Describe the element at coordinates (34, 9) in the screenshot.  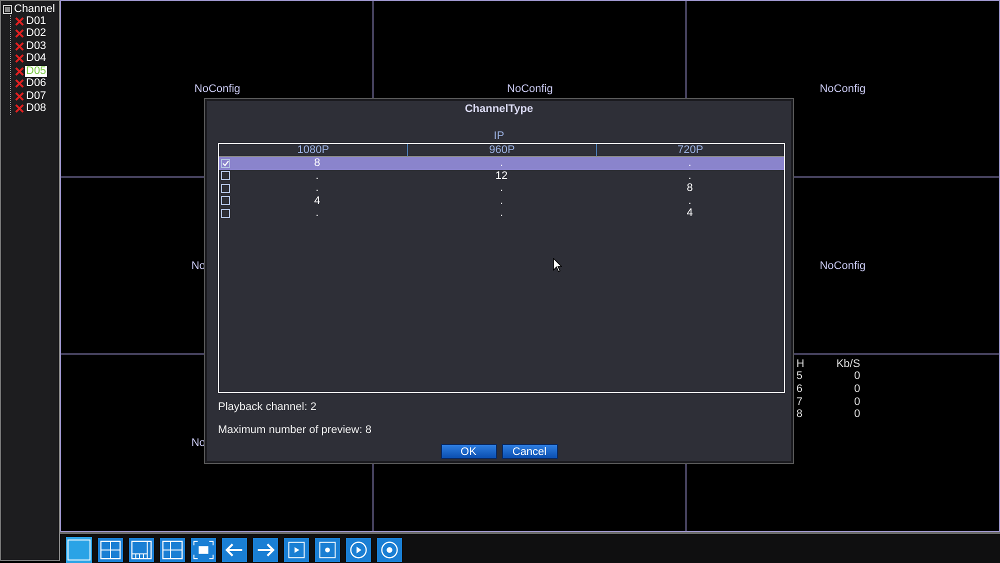
I see `tree-root-label: Channel` at that location.